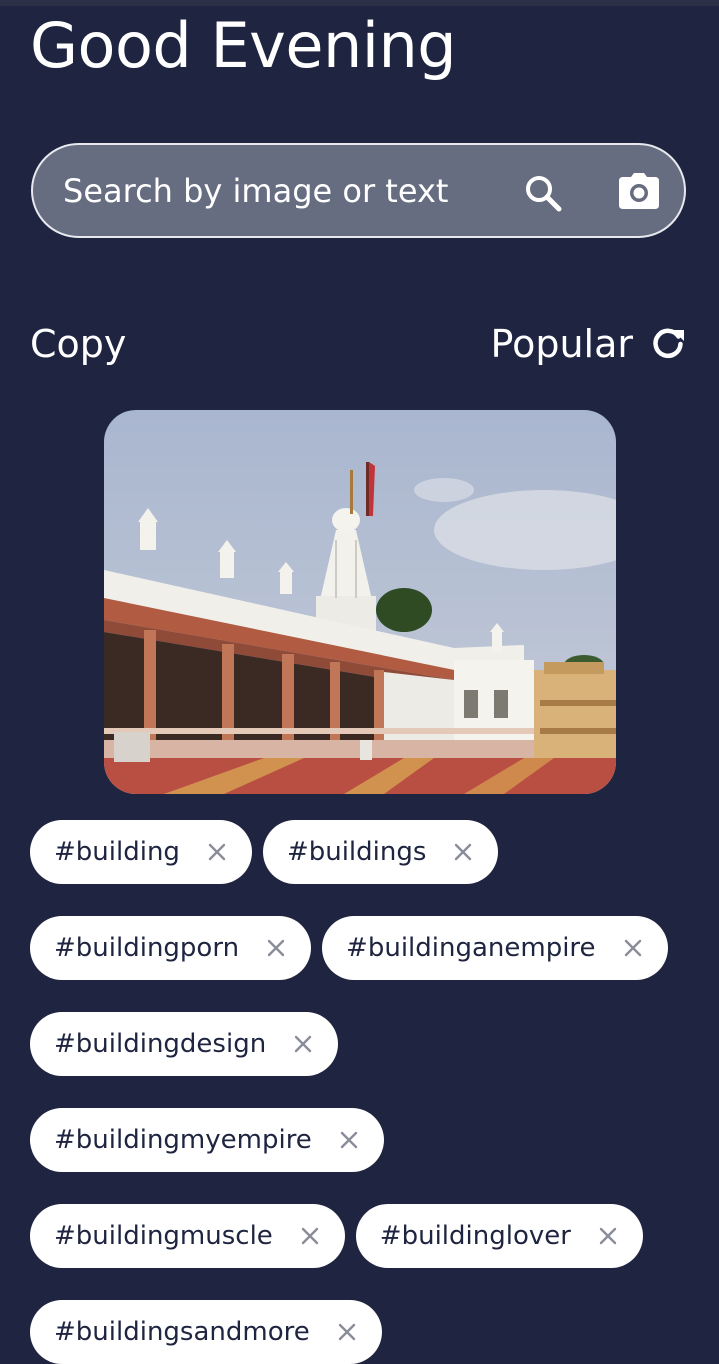 This screenshot has width=719, height=1364. Describe the element at coordinates (278, 191) in the screenshot. I see `search-input` at that location.